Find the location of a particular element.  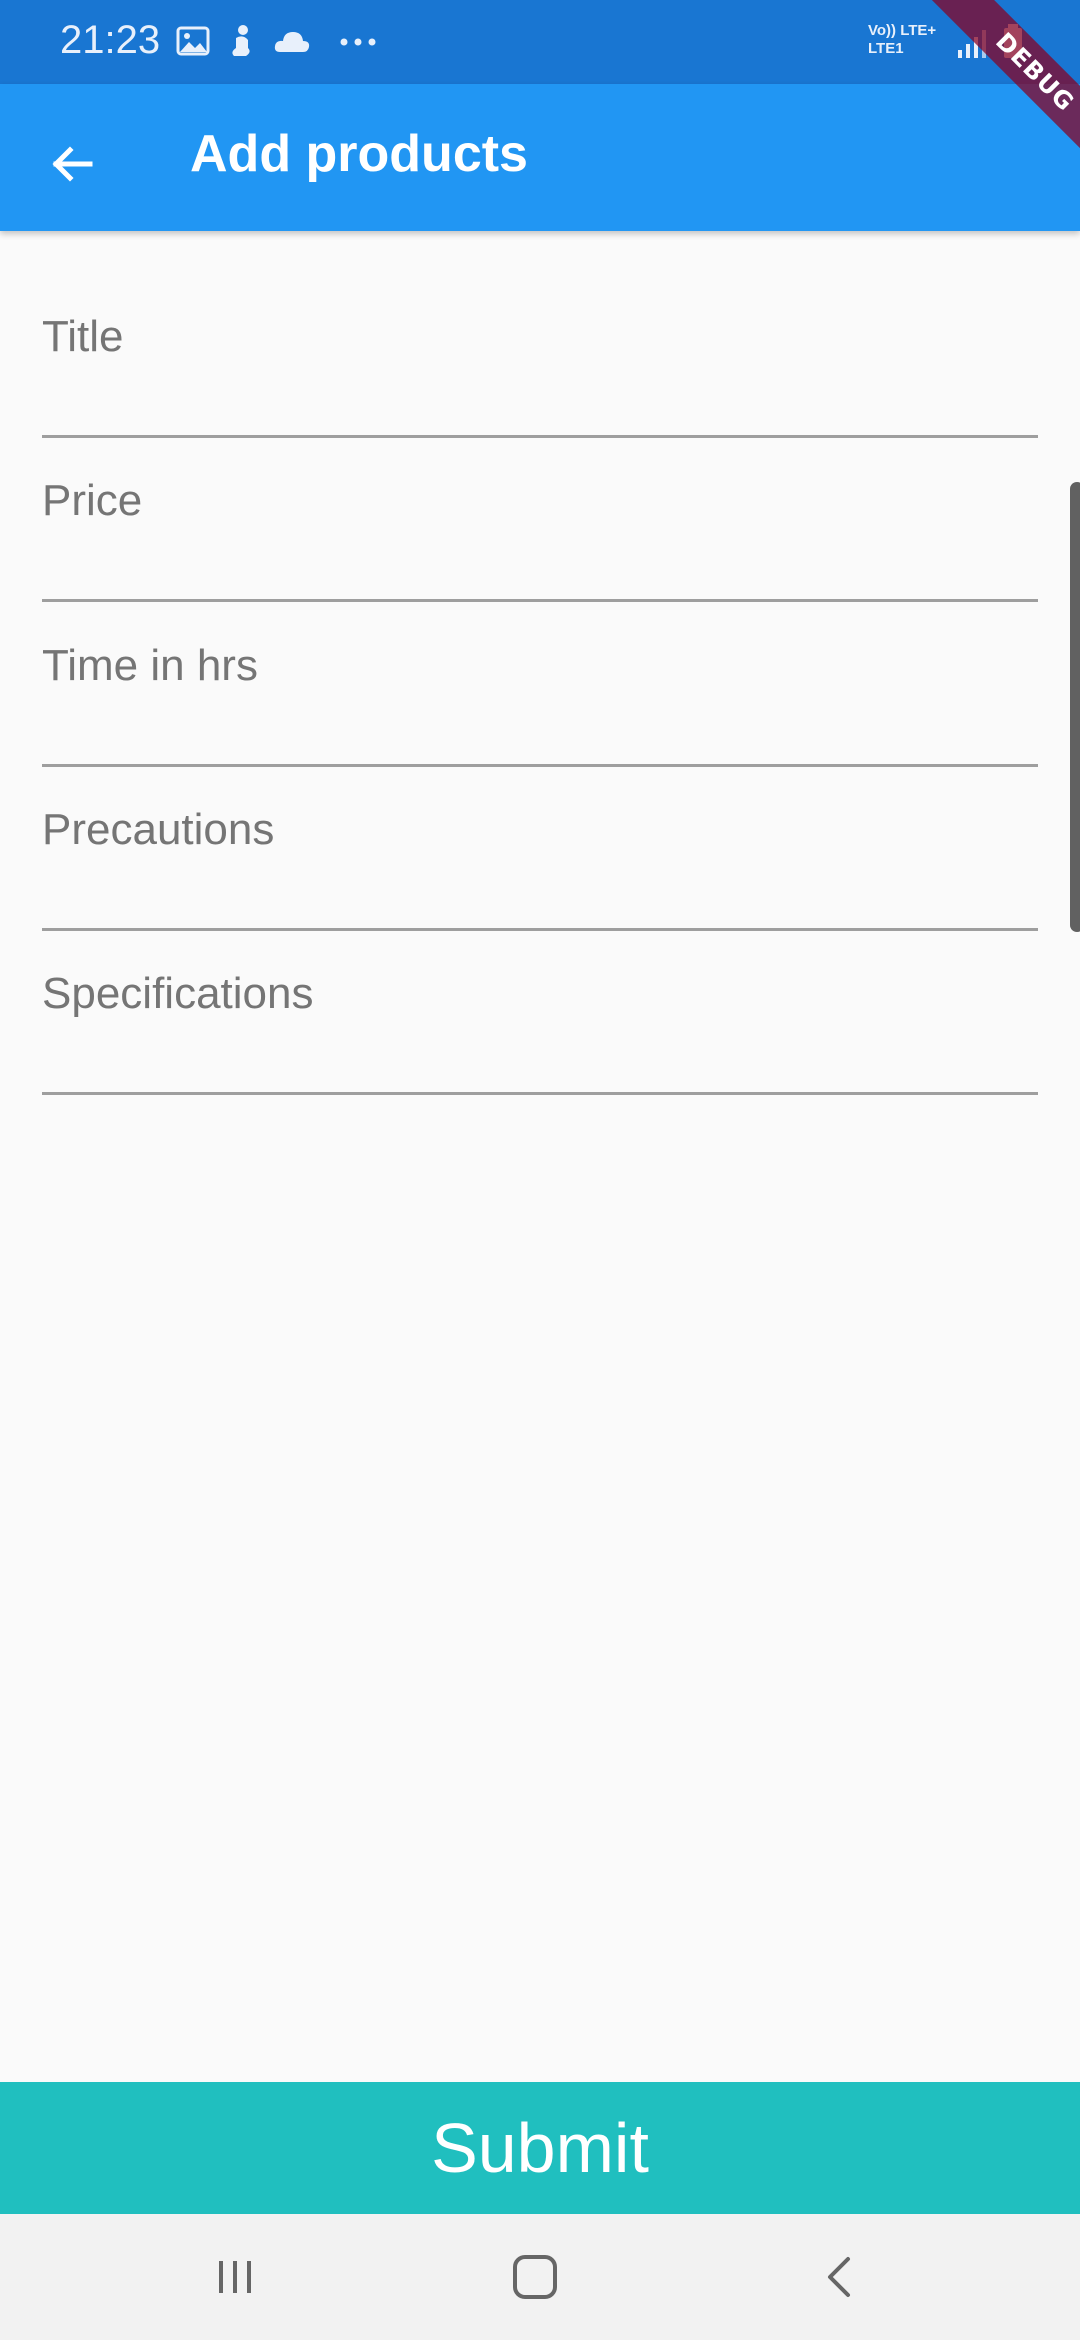

home-icon is located at coordinates (535, 2277).